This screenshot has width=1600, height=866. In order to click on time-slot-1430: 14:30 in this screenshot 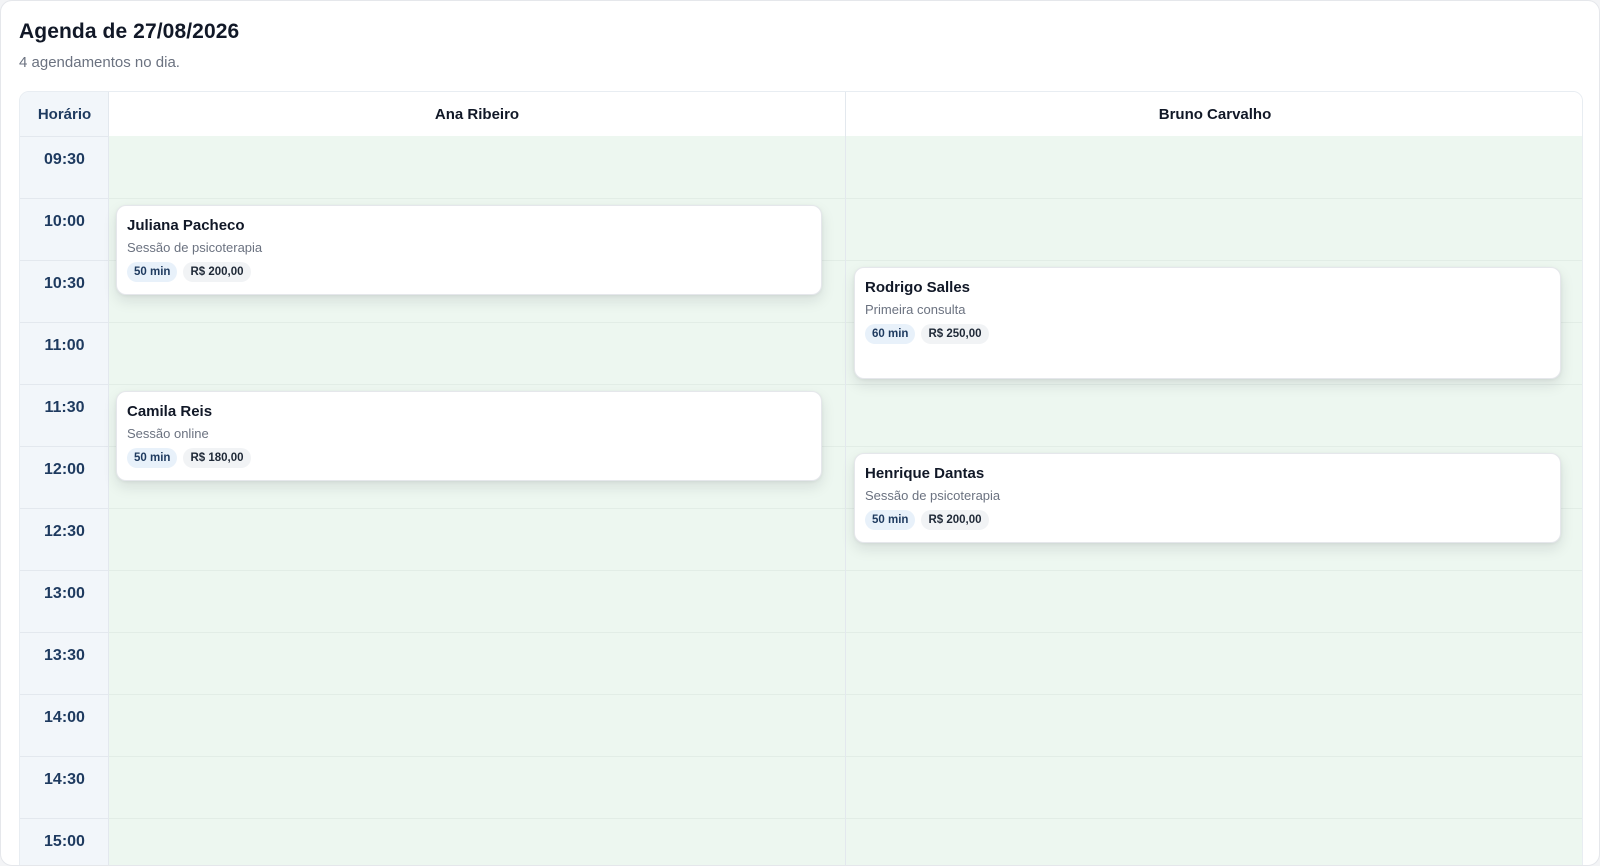, I will do `click(64, 787)`.